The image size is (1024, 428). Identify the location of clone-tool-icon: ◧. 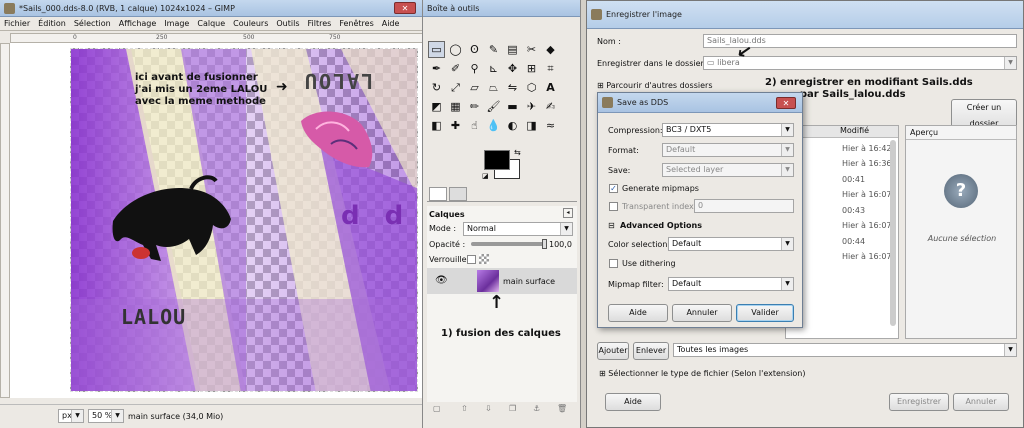
(436, 125).